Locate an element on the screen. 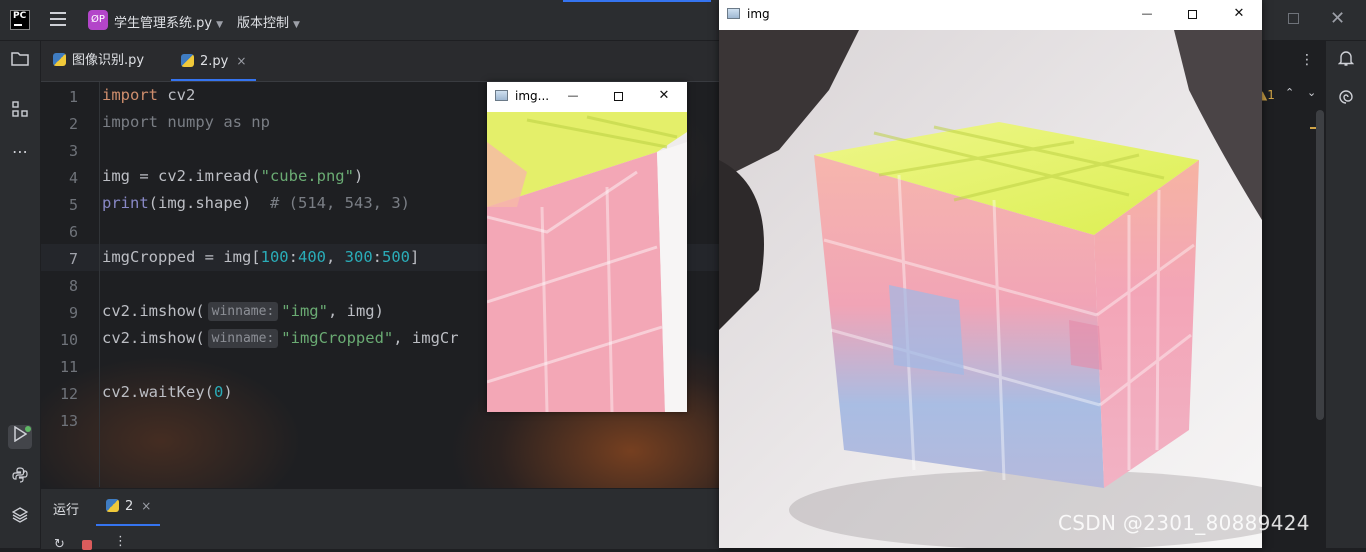 This screenshot has width=1366, height=552. run-tab-2: 2 × is located at coordinates (128, 506).